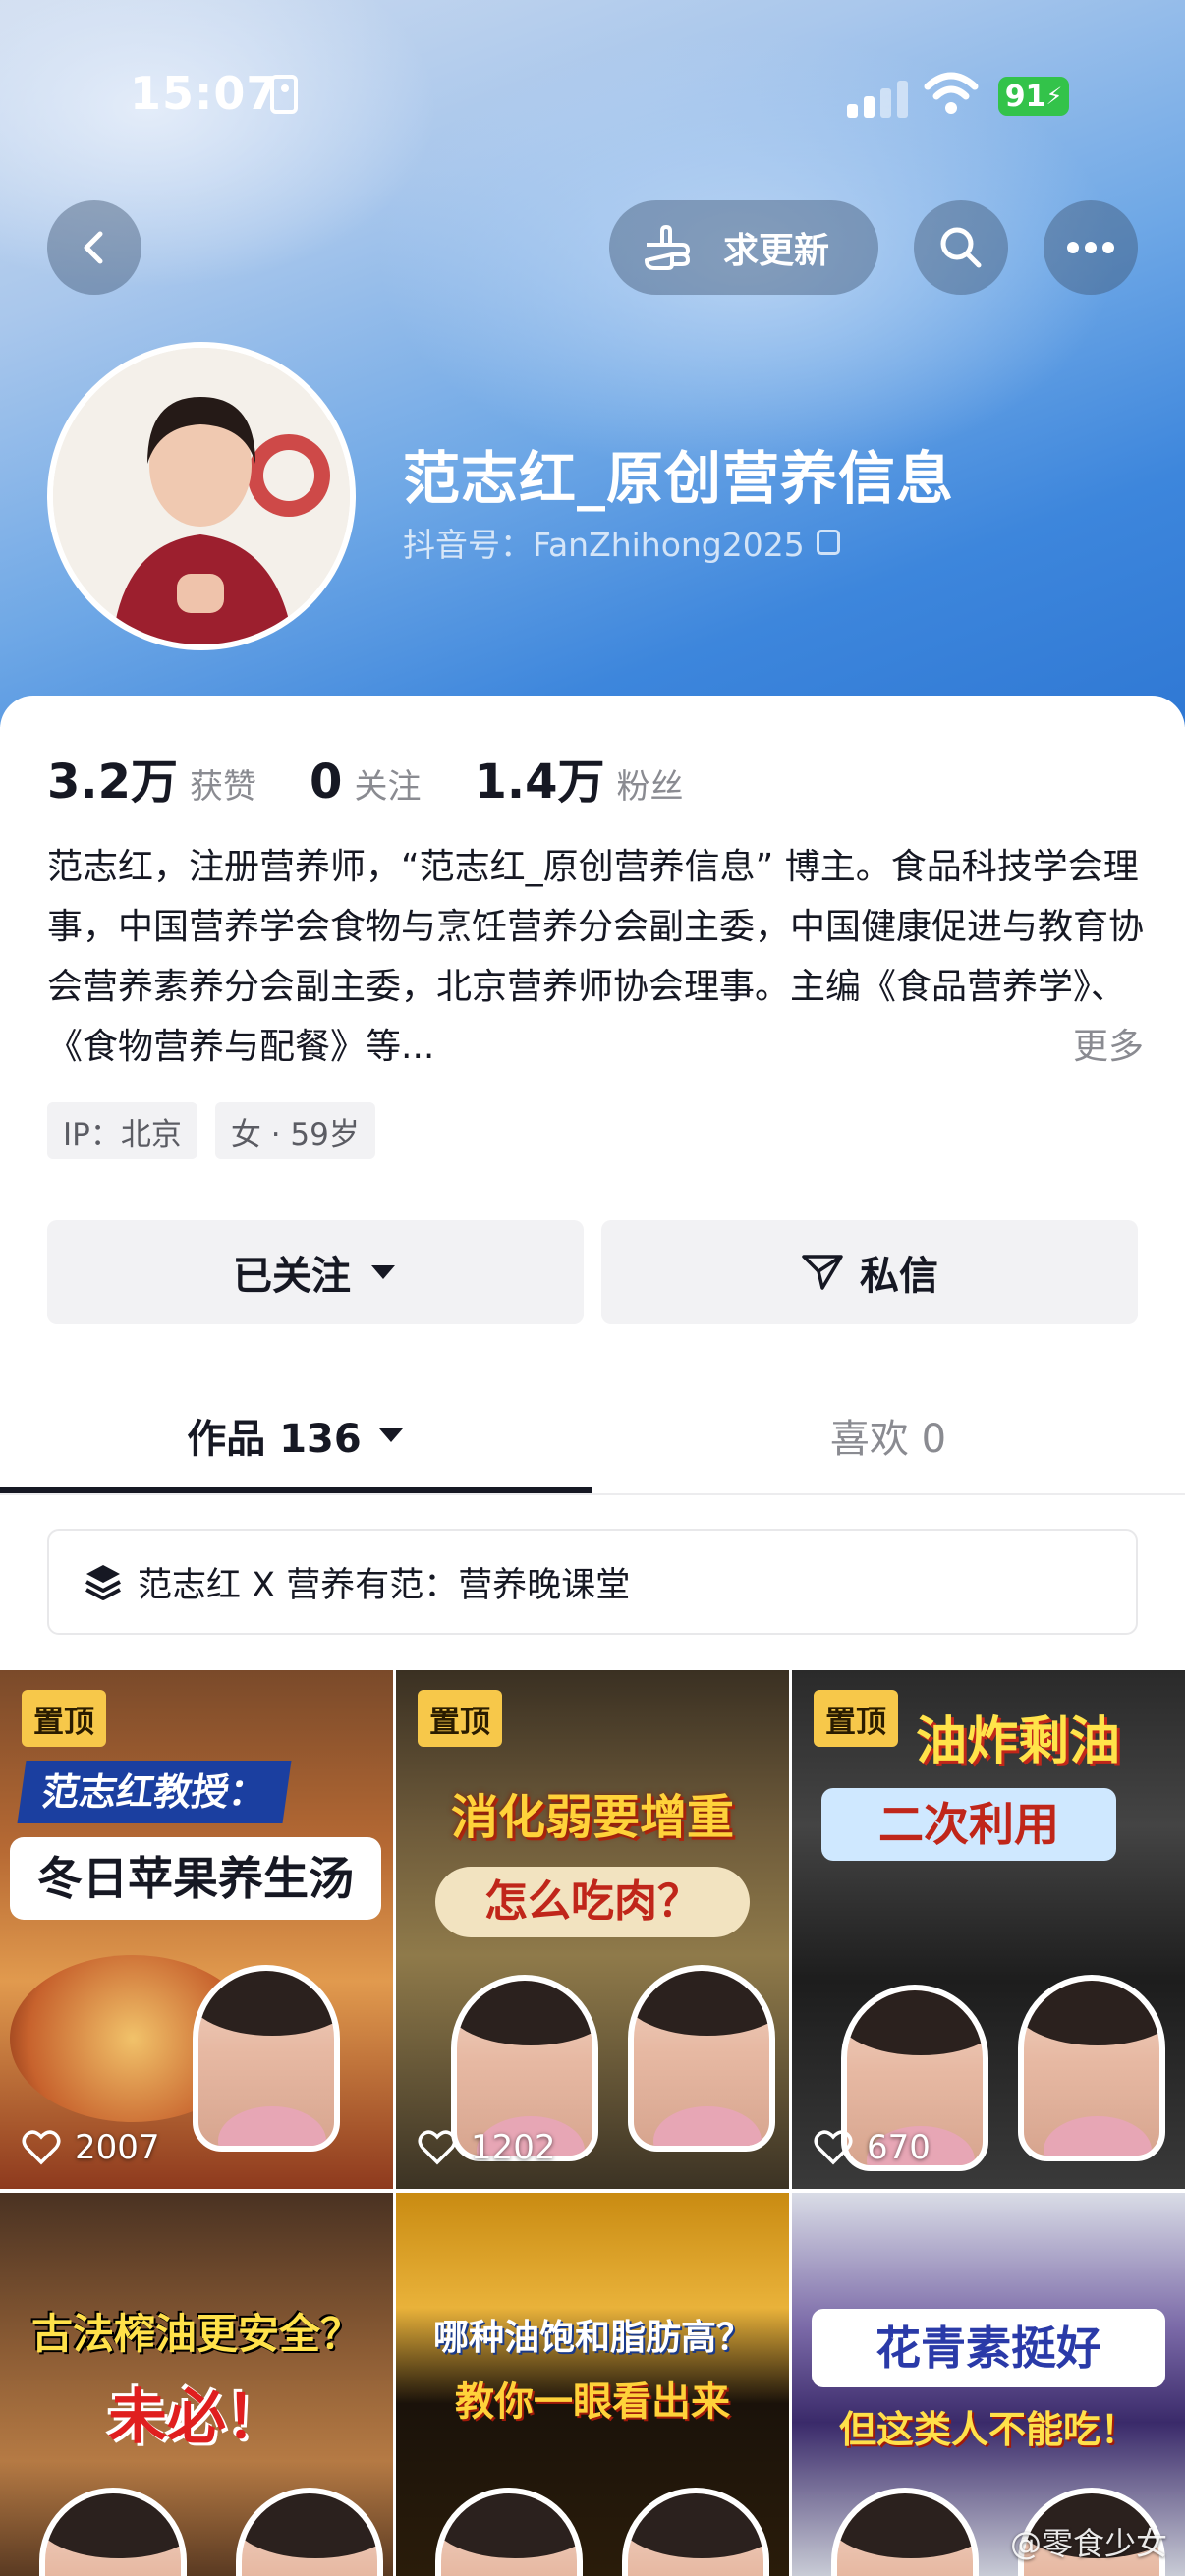  What do you see at coordinates (873, 2147) in the screenshot?
I see `like-count: 670` at bounding box center [873, 2147].